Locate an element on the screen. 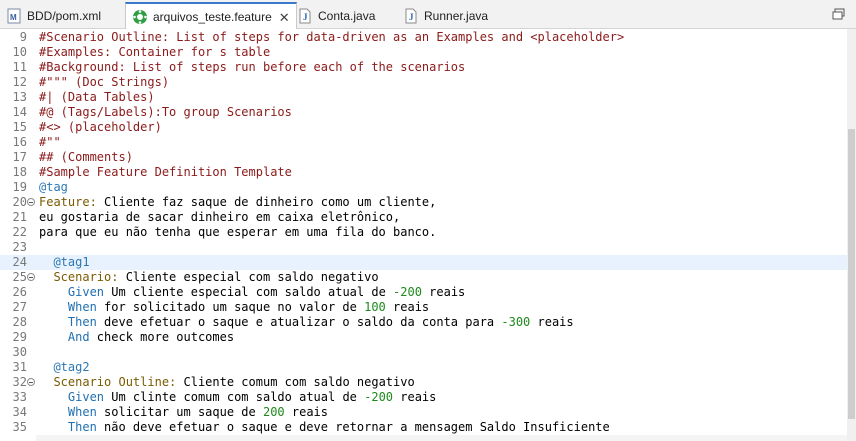  tab-conta-java: J Conta.java is located at coordinates (336, 16).